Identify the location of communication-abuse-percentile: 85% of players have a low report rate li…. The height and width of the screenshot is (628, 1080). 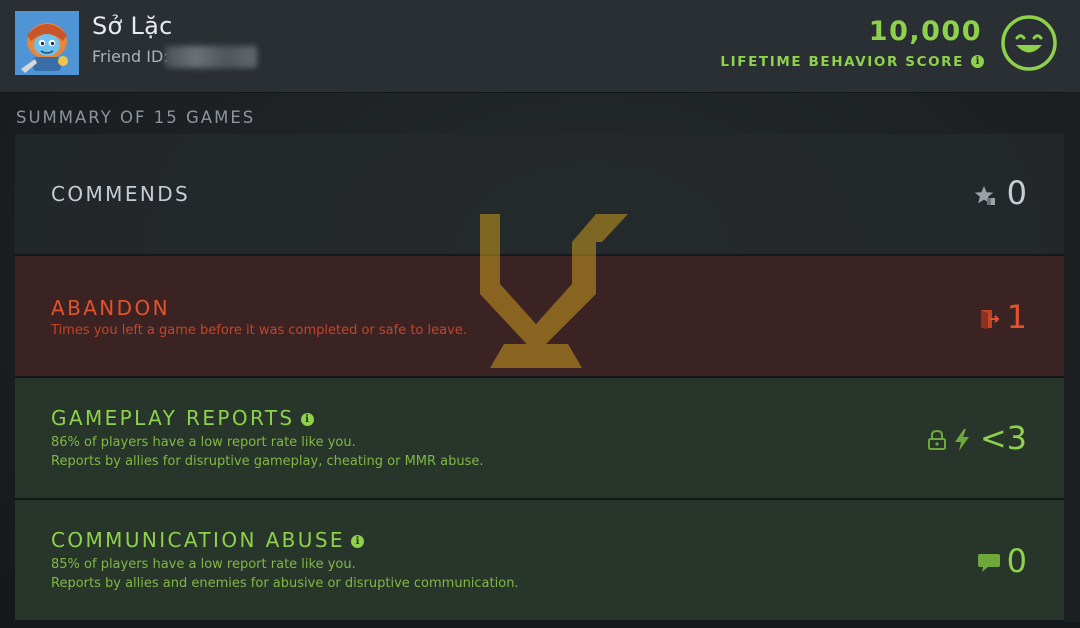
(203, 564).